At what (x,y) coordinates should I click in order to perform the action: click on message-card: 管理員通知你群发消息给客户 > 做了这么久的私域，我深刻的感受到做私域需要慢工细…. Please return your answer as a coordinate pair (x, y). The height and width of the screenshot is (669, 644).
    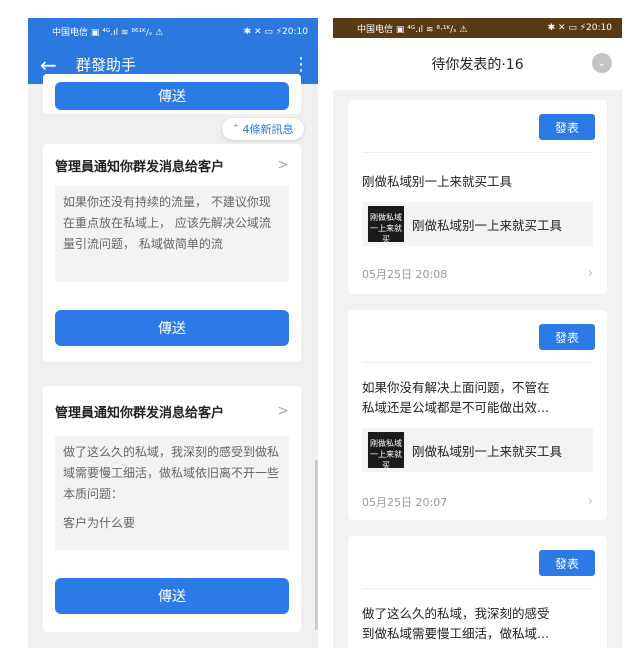
    Looking at the image, I should click on (172, 509).